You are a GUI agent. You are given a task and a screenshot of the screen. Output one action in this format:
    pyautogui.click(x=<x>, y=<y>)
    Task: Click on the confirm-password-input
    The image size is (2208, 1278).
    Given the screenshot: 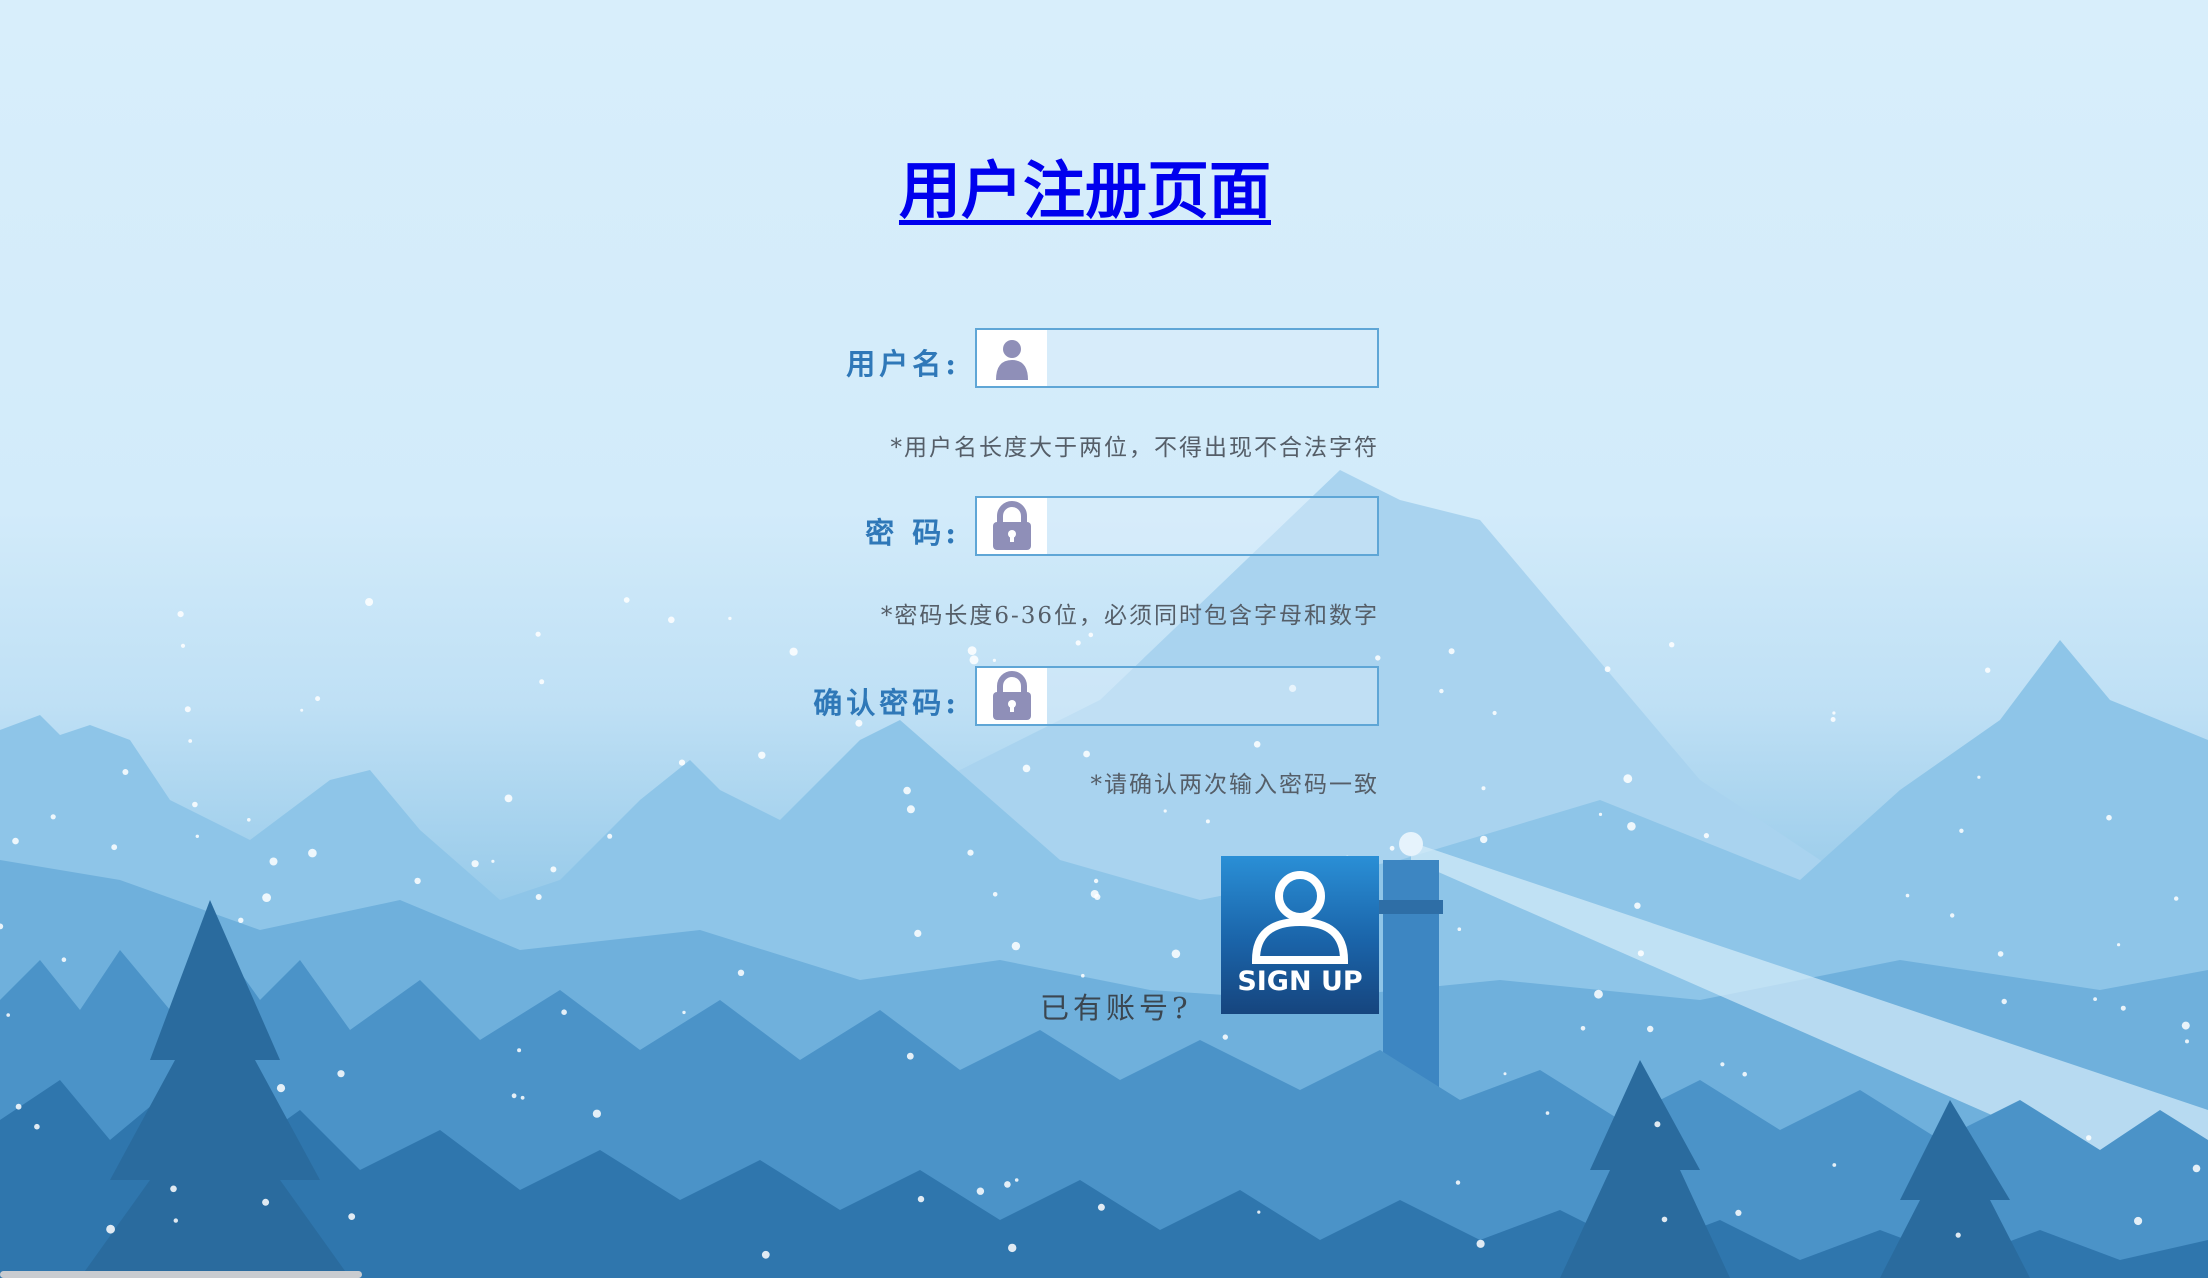 What is the action you would take?
    pyautogui.click(x=1215, y=697)
    